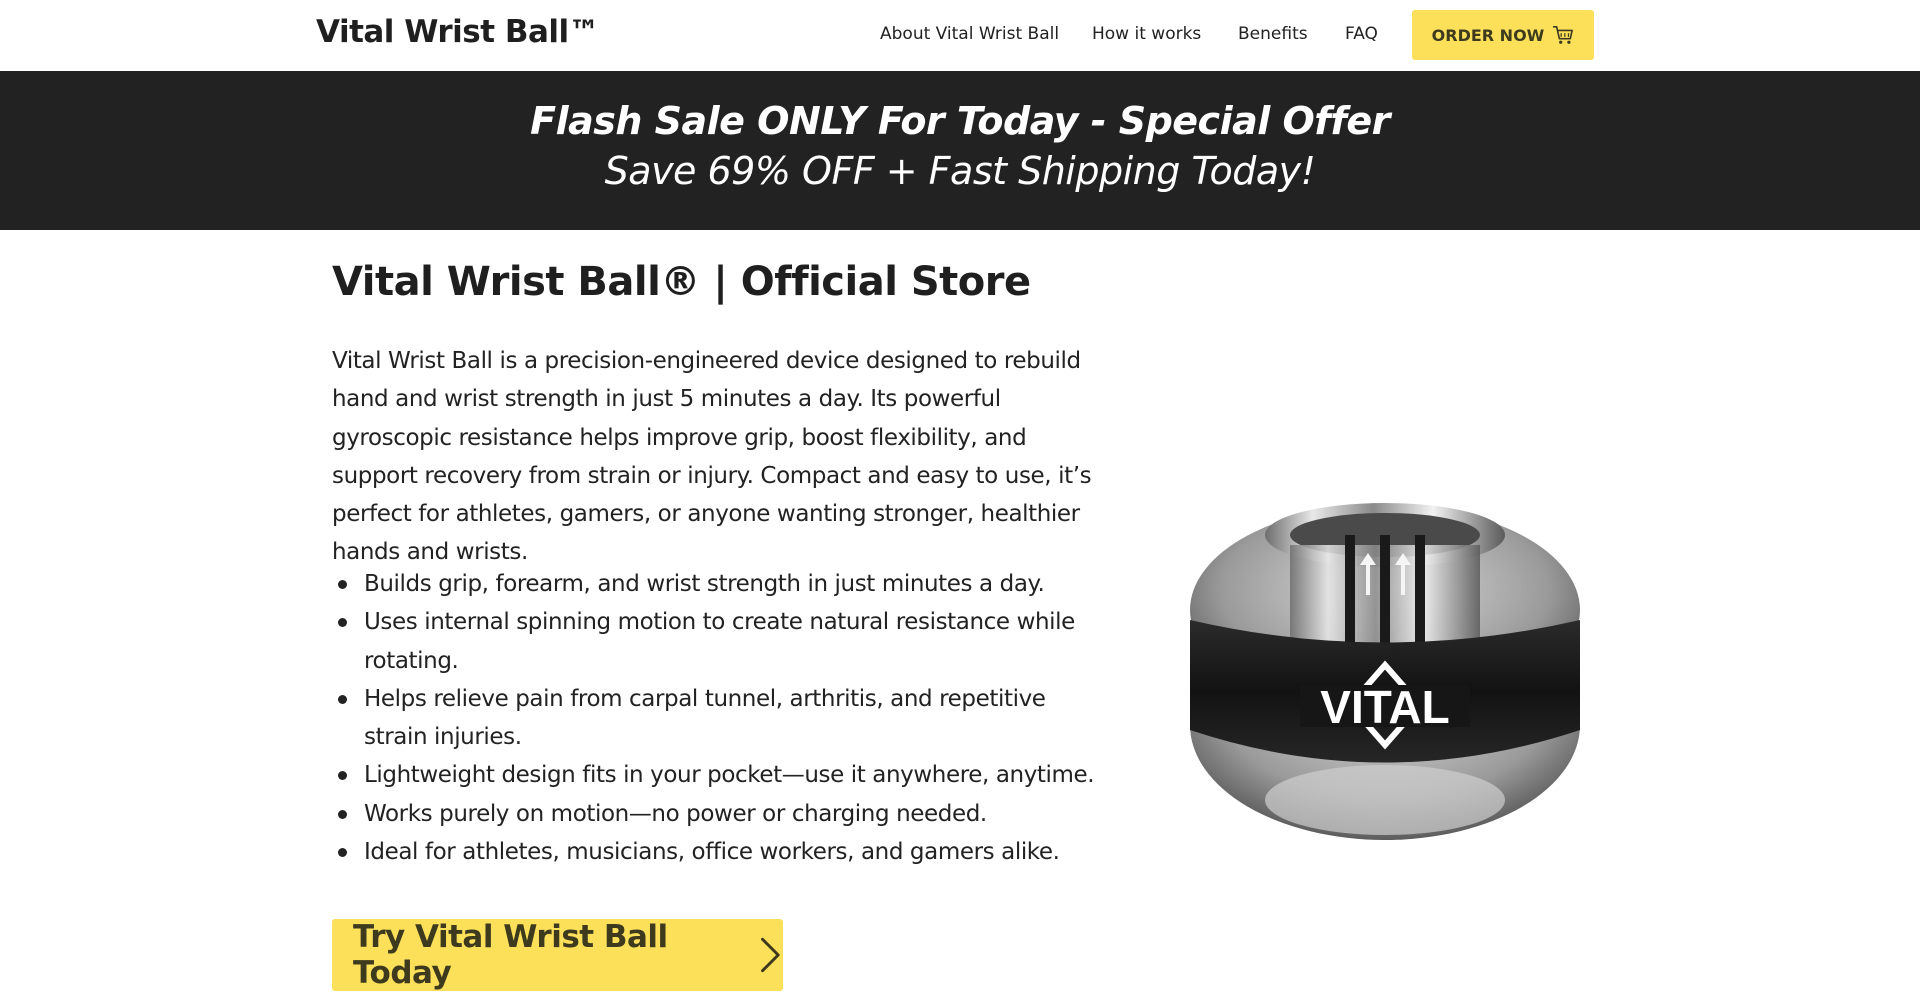  I want to click on try-product-label: Try Vital Wrist Ball Today, so click(510, 955).